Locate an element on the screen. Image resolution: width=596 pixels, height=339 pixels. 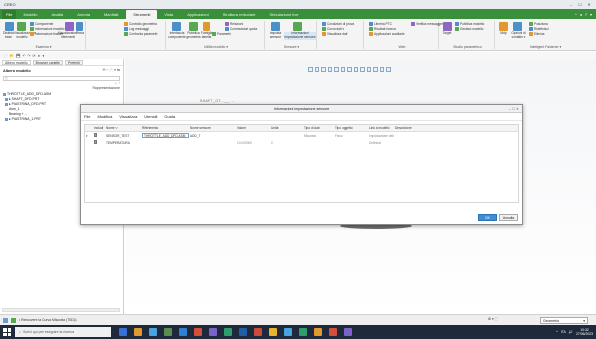
tray-expand-icon: ^ is located at coordinates (557, 332).